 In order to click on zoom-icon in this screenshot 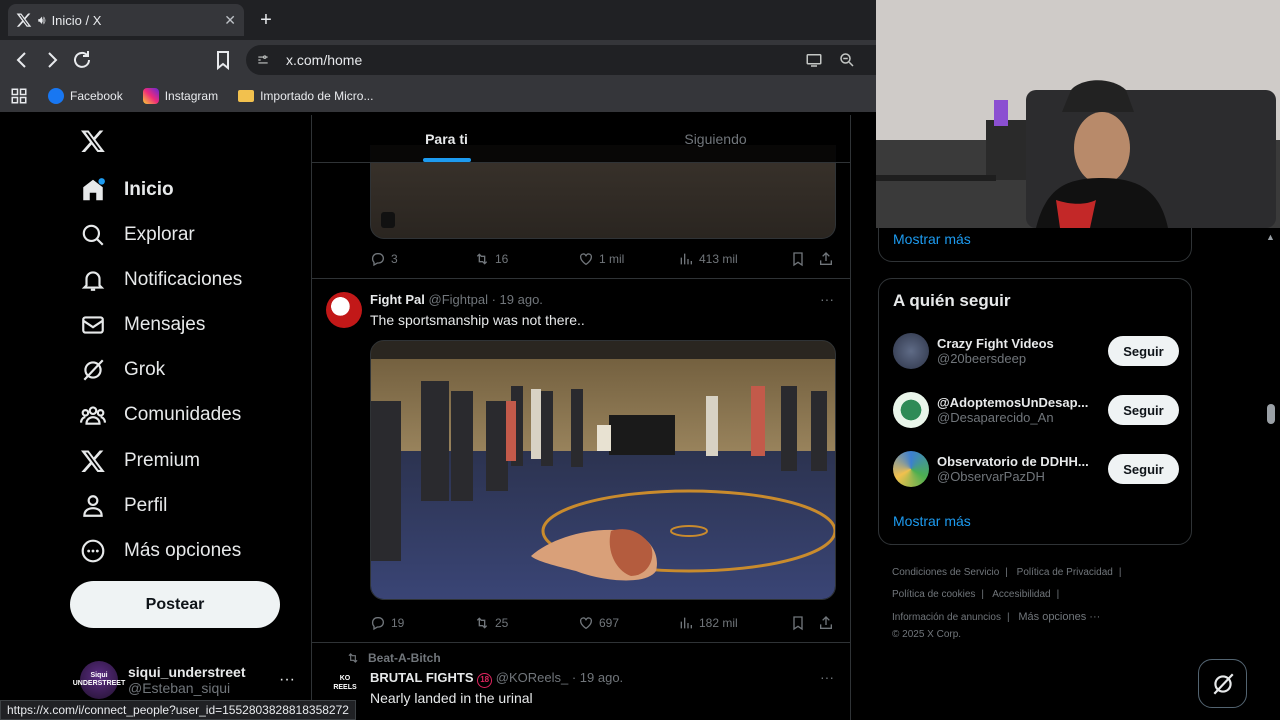, I will do `click(847, 60)`.